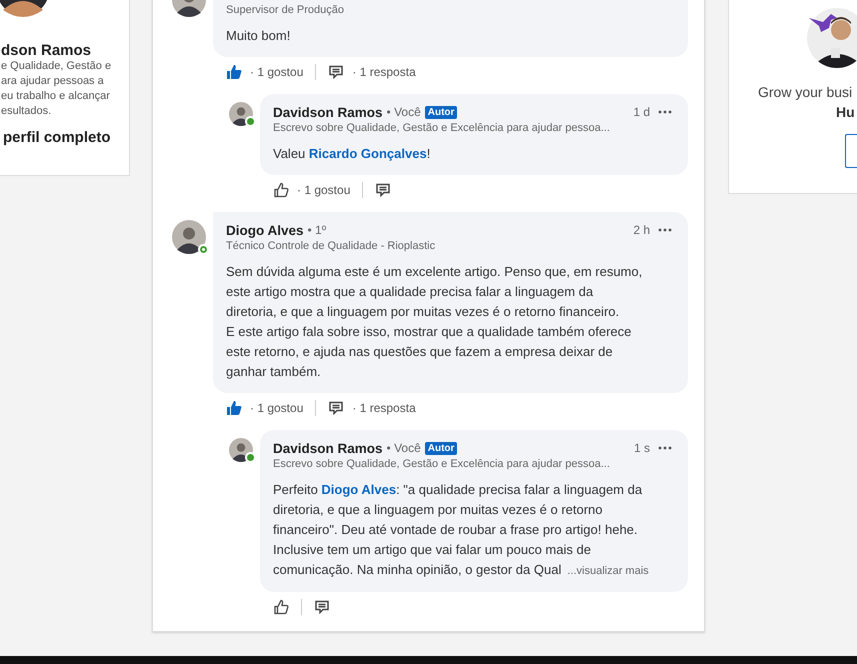 This screenshot has width=857, height=664. Describe the element at coordinates (358, 489) in the screenshot. I see `mention-link: Diogo Alves` at that location.